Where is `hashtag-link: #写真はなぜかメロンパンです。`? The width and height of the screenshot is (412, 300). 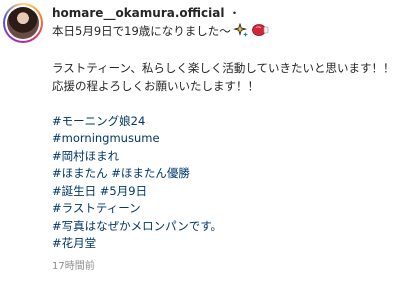 hashtag-link: #写真はなぜかメロンパンです。 is located at coordinates (137, 226).